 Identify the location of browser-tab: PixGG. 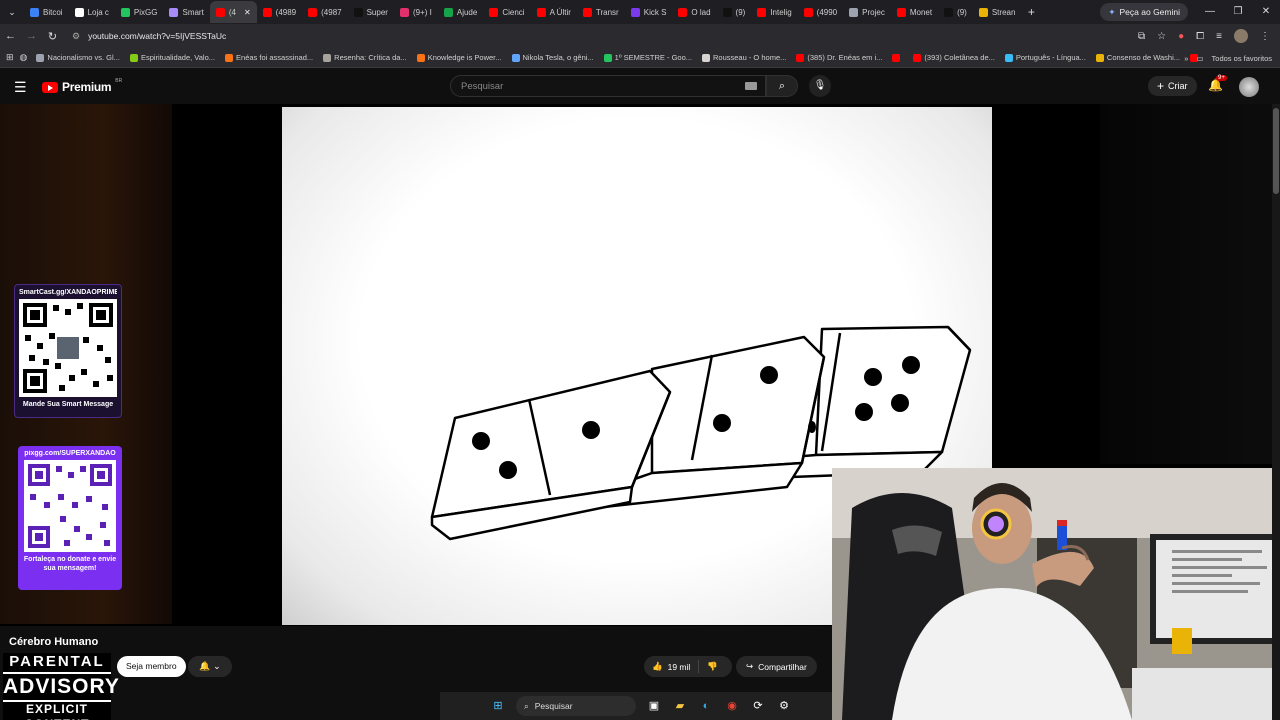
(139, 12).